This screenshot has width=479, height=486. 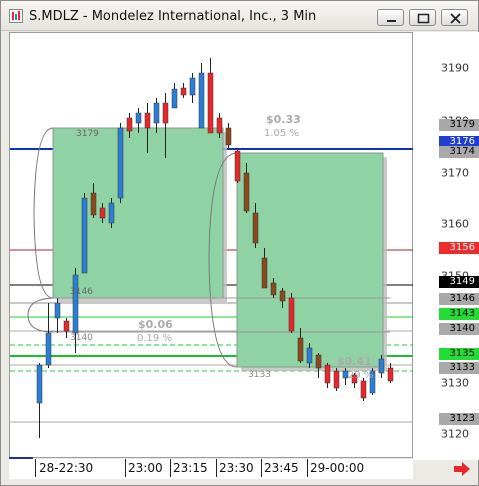 What do you see at coordinates (354, 361) in the screenshot?
I see `box3-change-label: $0.41` at bounding box center [354, 361].